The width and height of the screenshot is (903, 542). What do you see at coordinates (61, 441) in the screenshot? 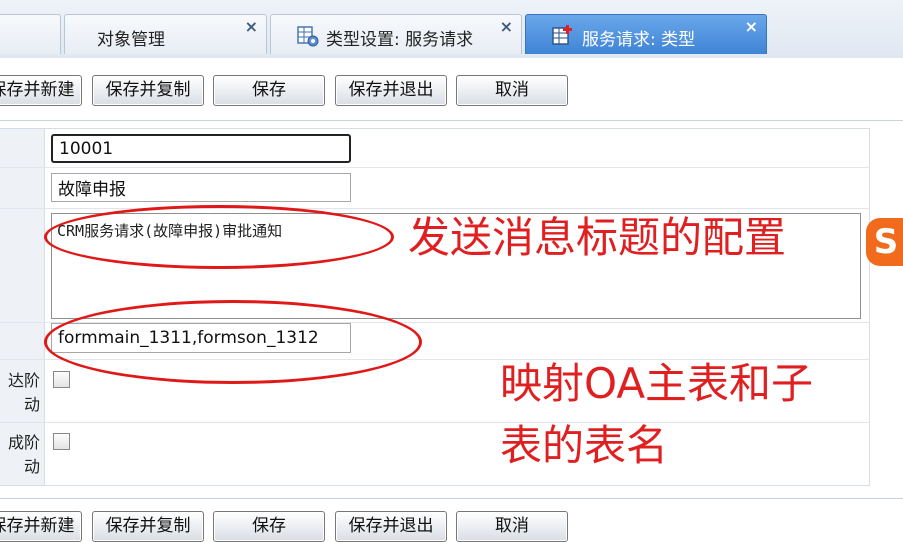
I see `row6-checkbox` at bounding box center [61, 441].